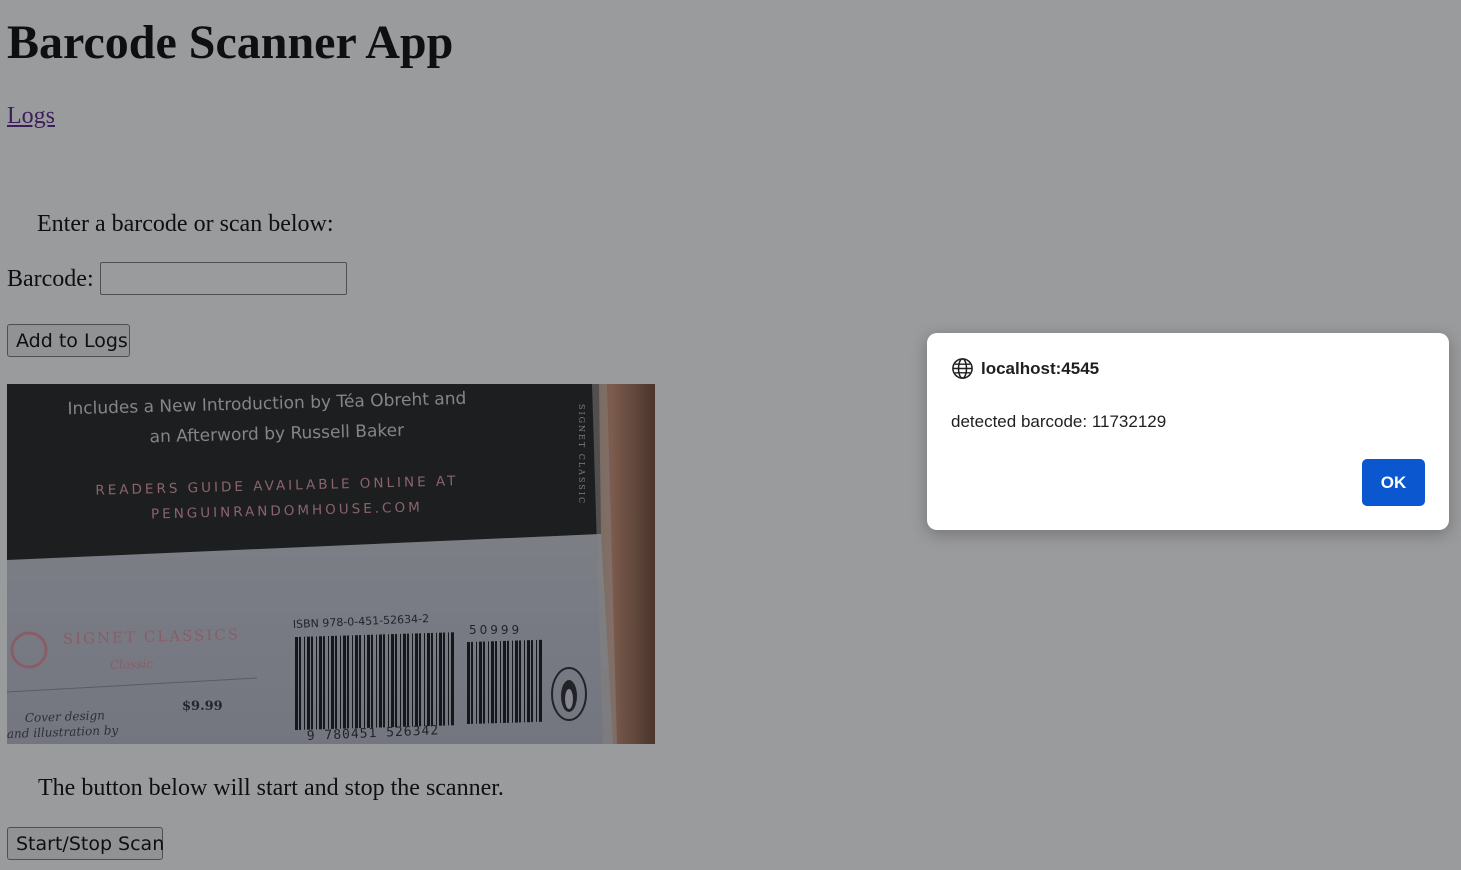 Image resolution: width=1461 pixels, height=870 pixels. What do you see at coordinates (1059, 421) in the screenshot?
I see `dialog-message: detected barcode: 11732129` at bounding box center [1059, 421].